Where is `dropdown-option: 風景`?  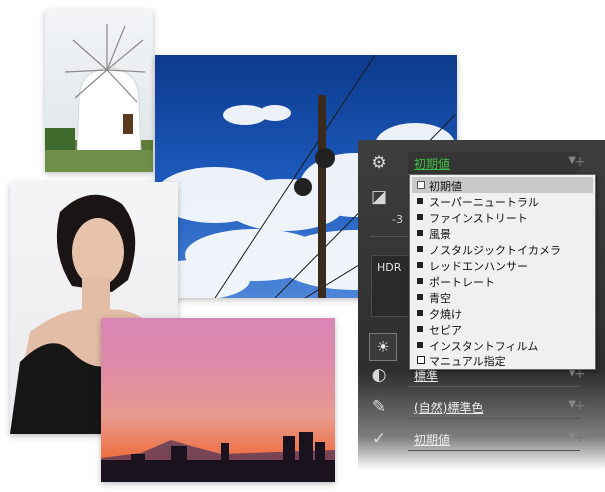
dropdown-option: 風景 is located at coordinates (502, 233).